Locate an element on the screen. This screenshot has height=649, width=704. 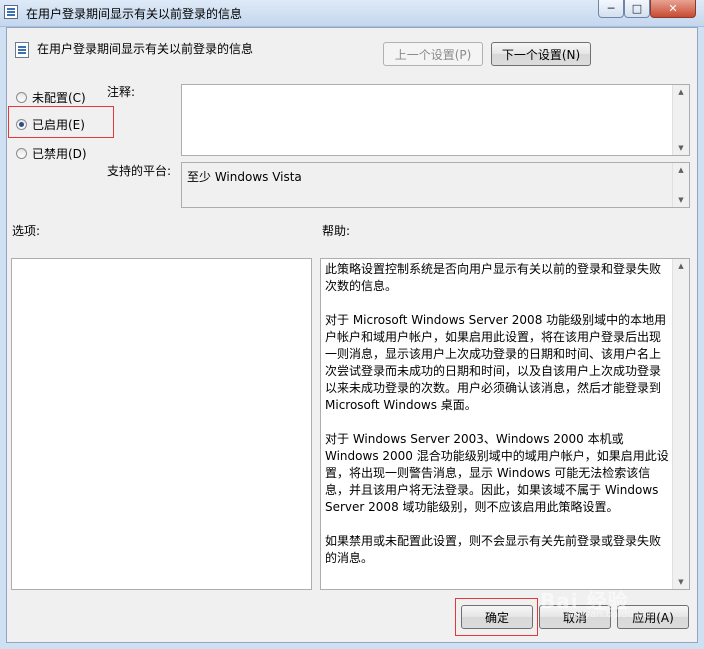
policy-icon is located at coordinates (11, 12).